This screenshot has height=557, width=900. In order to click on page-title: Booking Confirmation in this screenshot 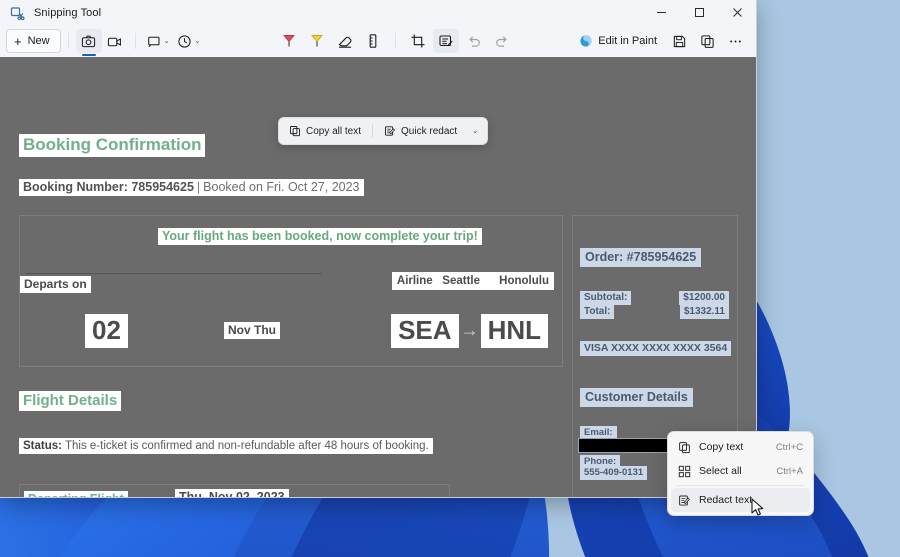, I will do `click(112, 145)`.